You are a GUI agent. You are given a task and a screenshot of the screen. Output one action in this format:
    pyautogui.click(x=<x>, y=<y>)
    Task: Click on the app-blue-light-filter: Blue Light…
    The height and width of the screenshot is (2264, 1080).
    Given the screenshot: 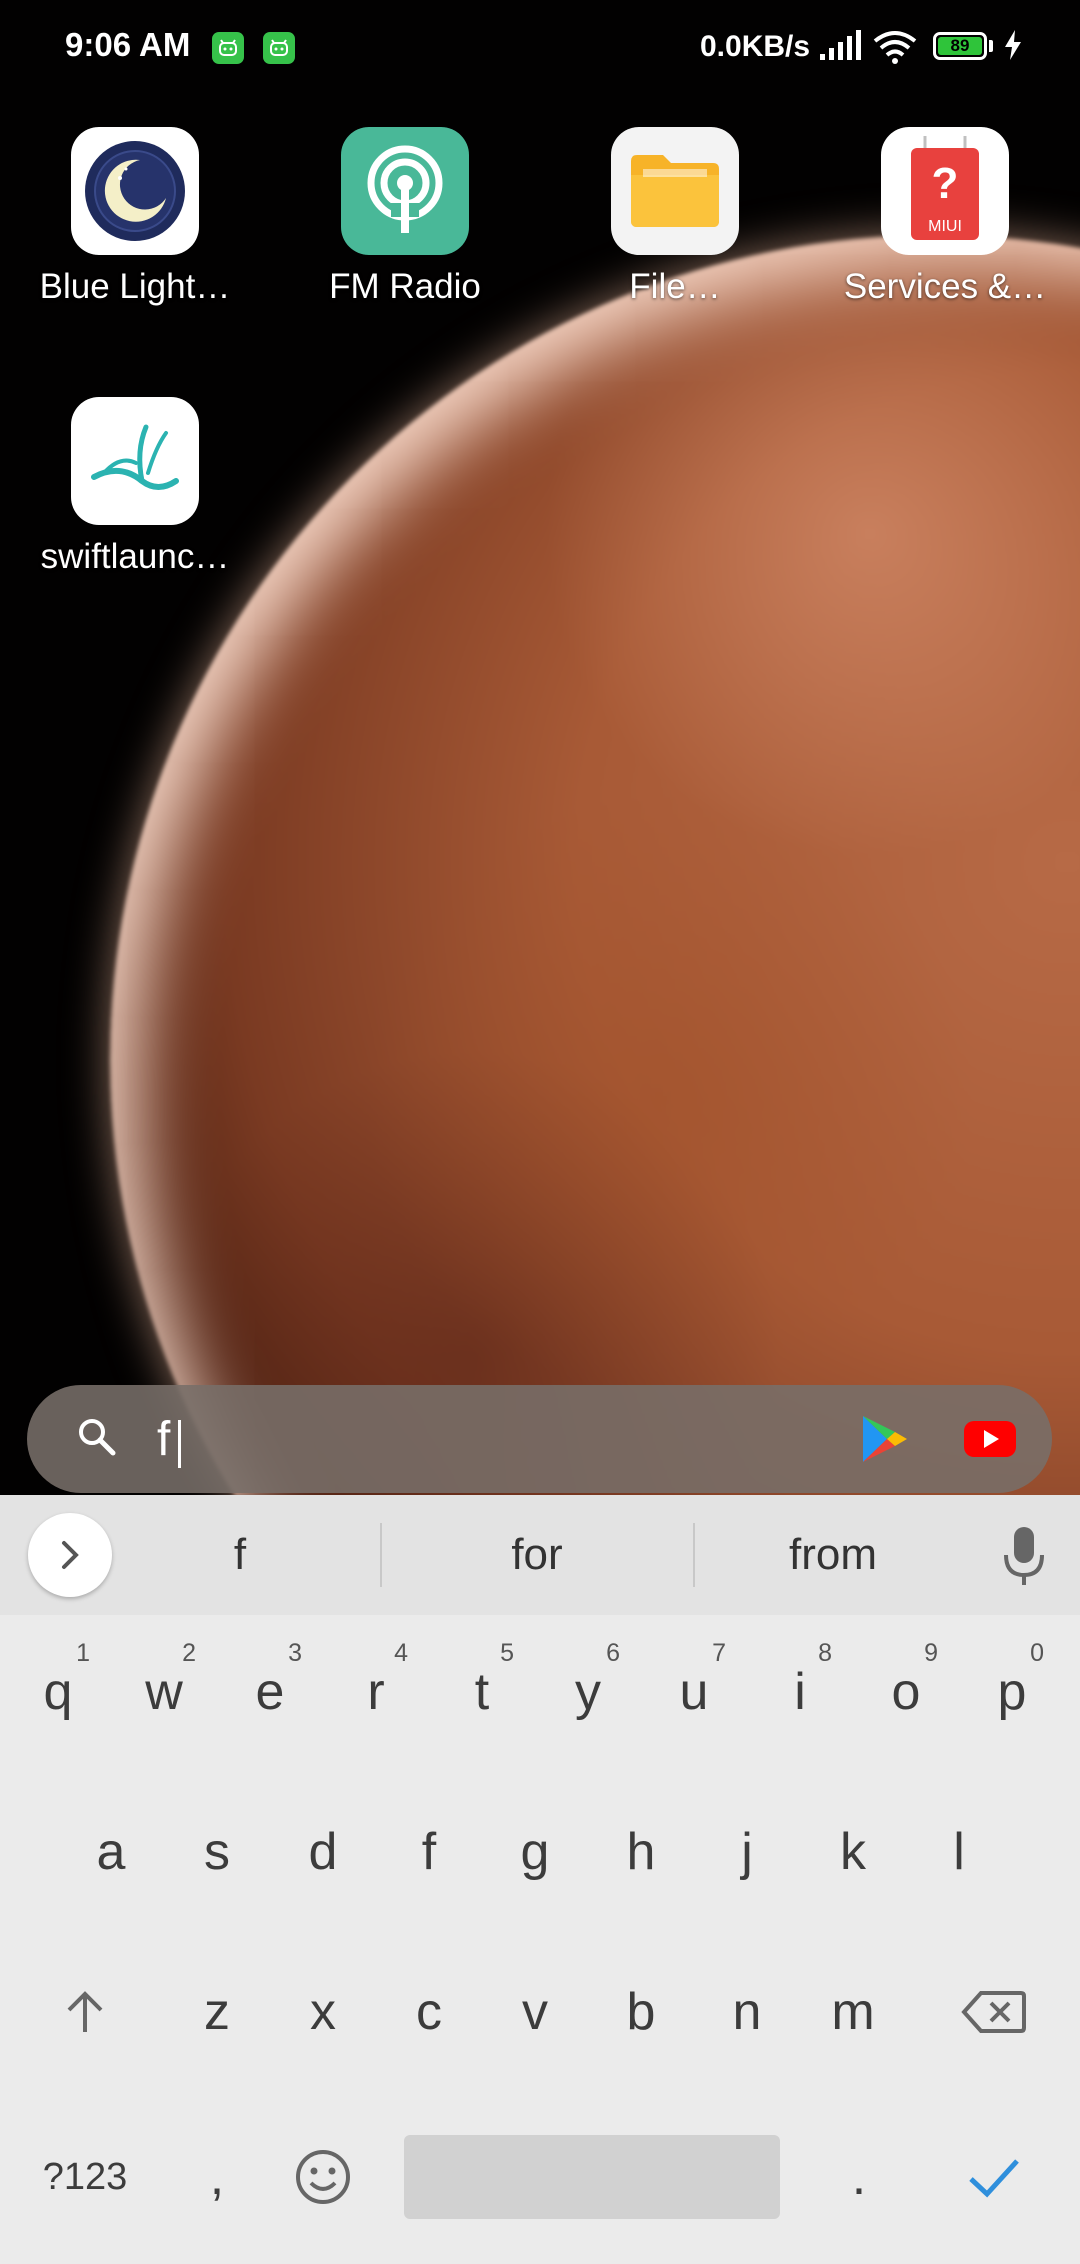 What is the action you would take?
    pyautogui.click(x=135, y=217)
    